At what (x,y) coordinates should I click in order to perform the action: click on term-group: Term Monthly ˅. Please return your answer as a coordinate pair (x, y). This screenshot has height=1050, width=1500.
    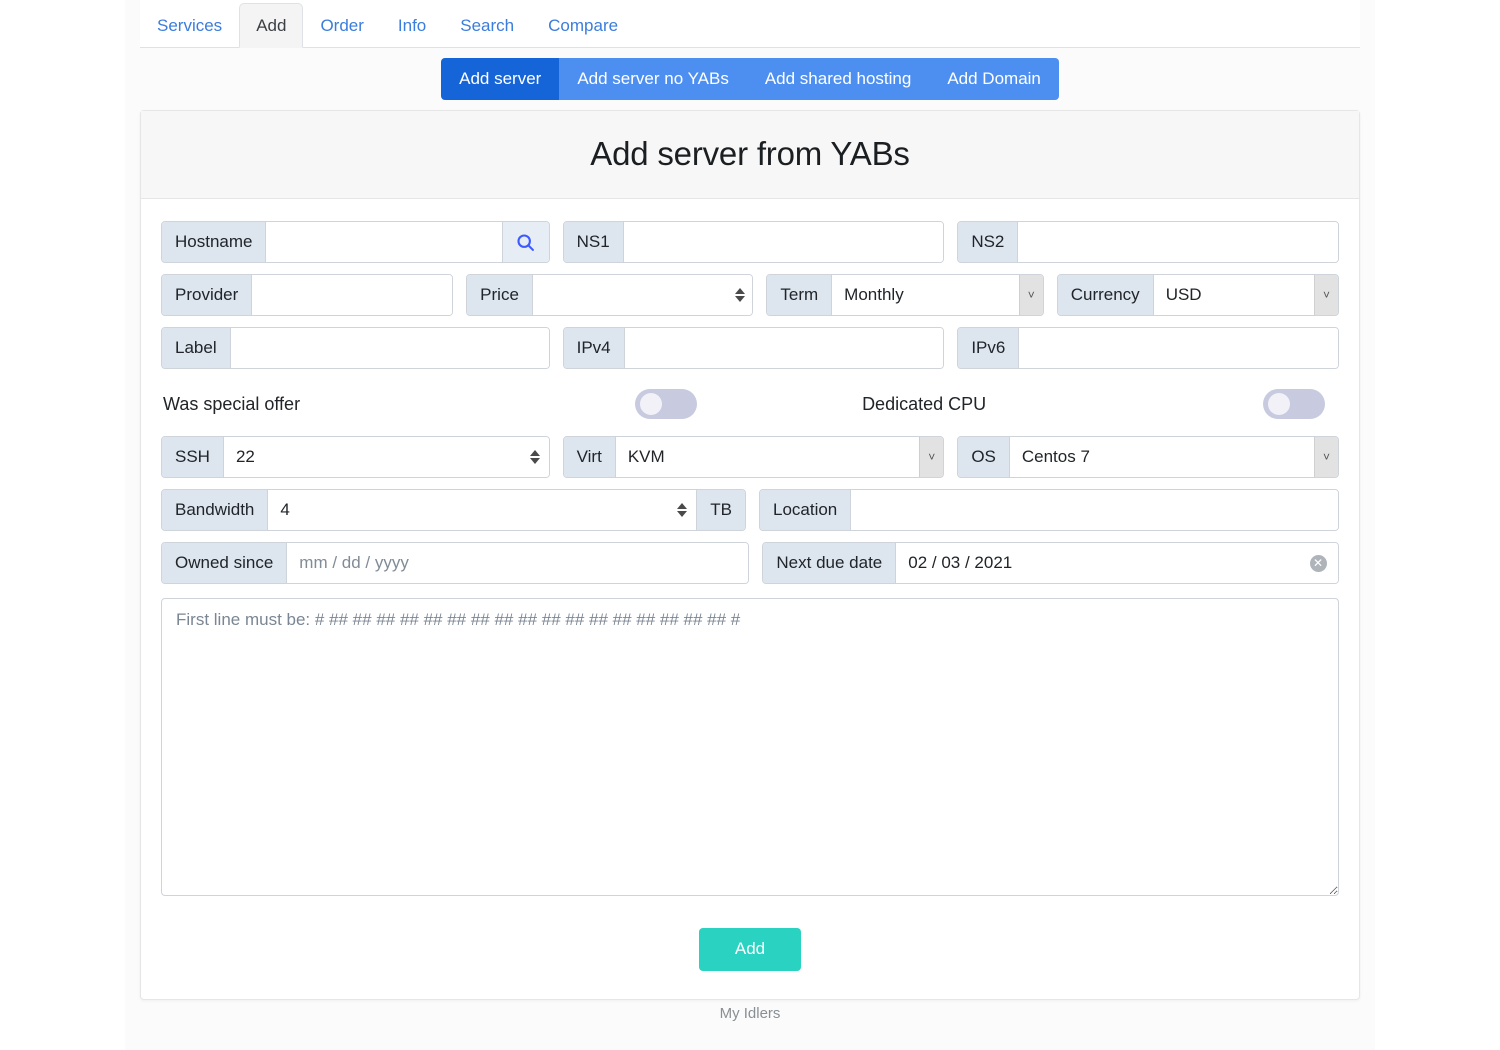
    Looking at the image, I should click on (905, 295).